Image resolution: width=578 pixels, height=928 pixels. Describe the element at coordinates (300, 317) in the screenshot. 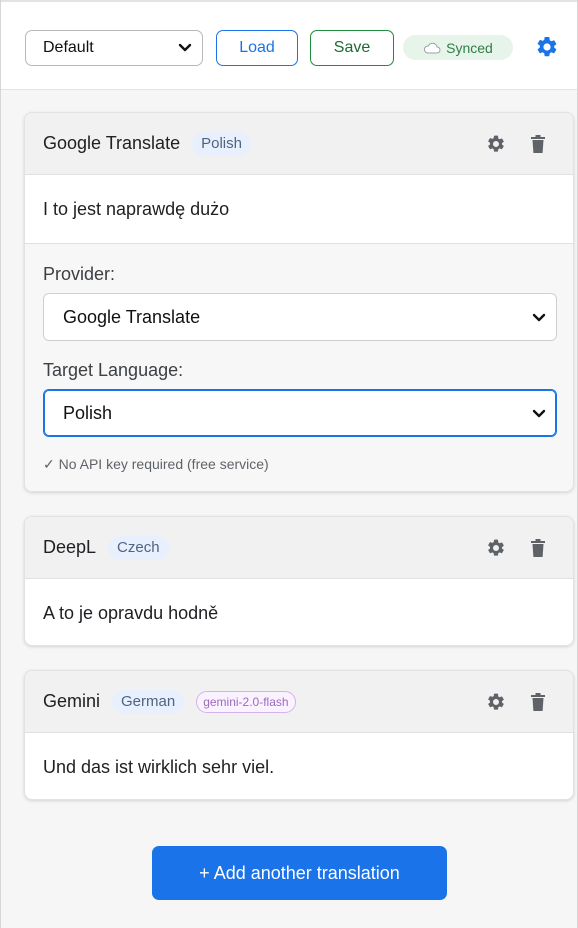

I see `provider-select: Google Translate` at that location.